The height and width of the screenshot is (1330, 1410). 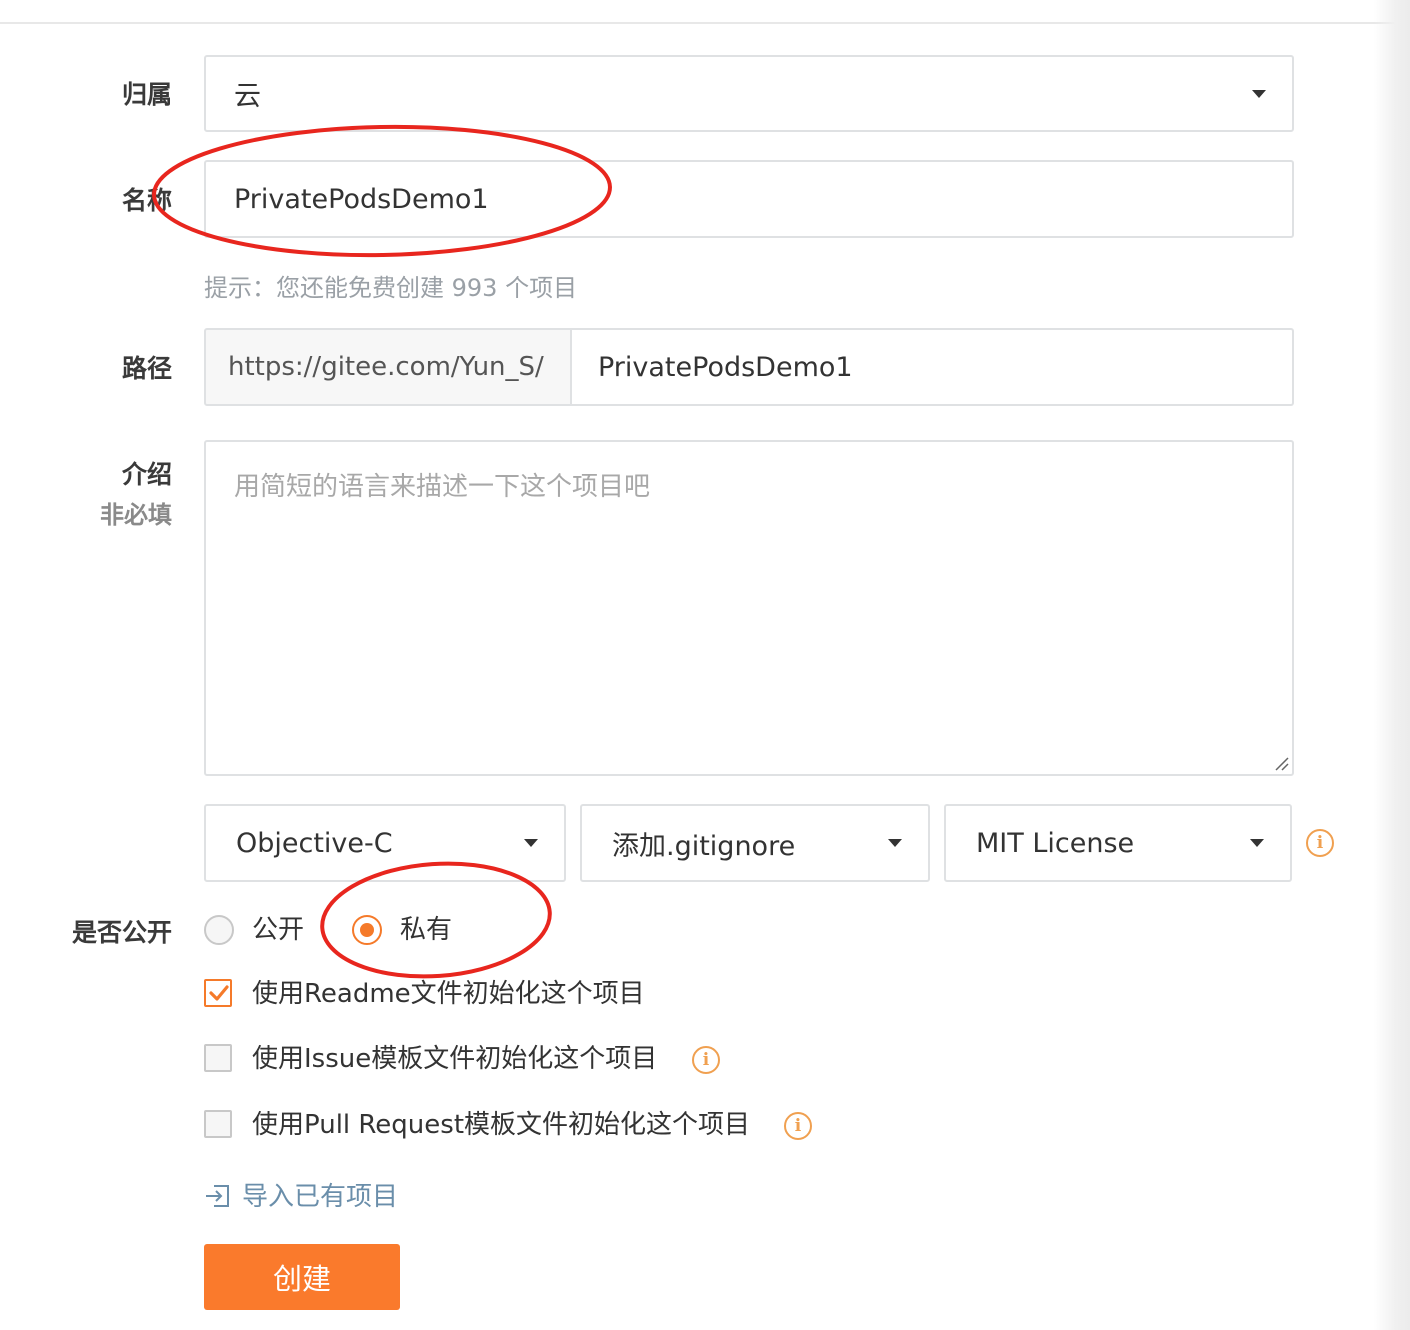 I want to click on description-label: 介绍, so click(x=146, y=474).